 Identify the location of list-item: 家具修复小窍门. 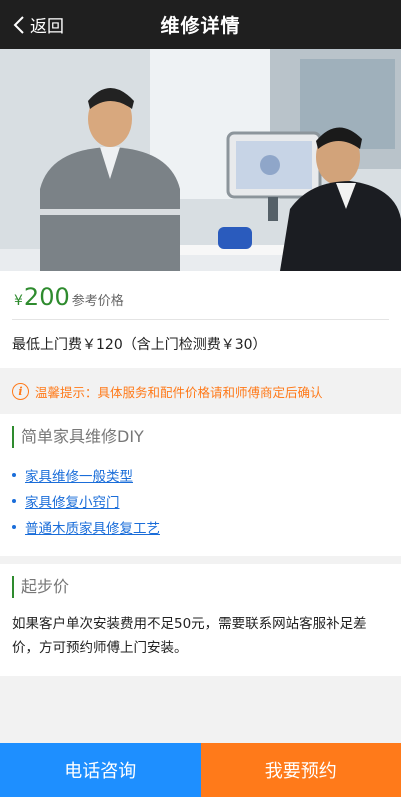
(200, 501).